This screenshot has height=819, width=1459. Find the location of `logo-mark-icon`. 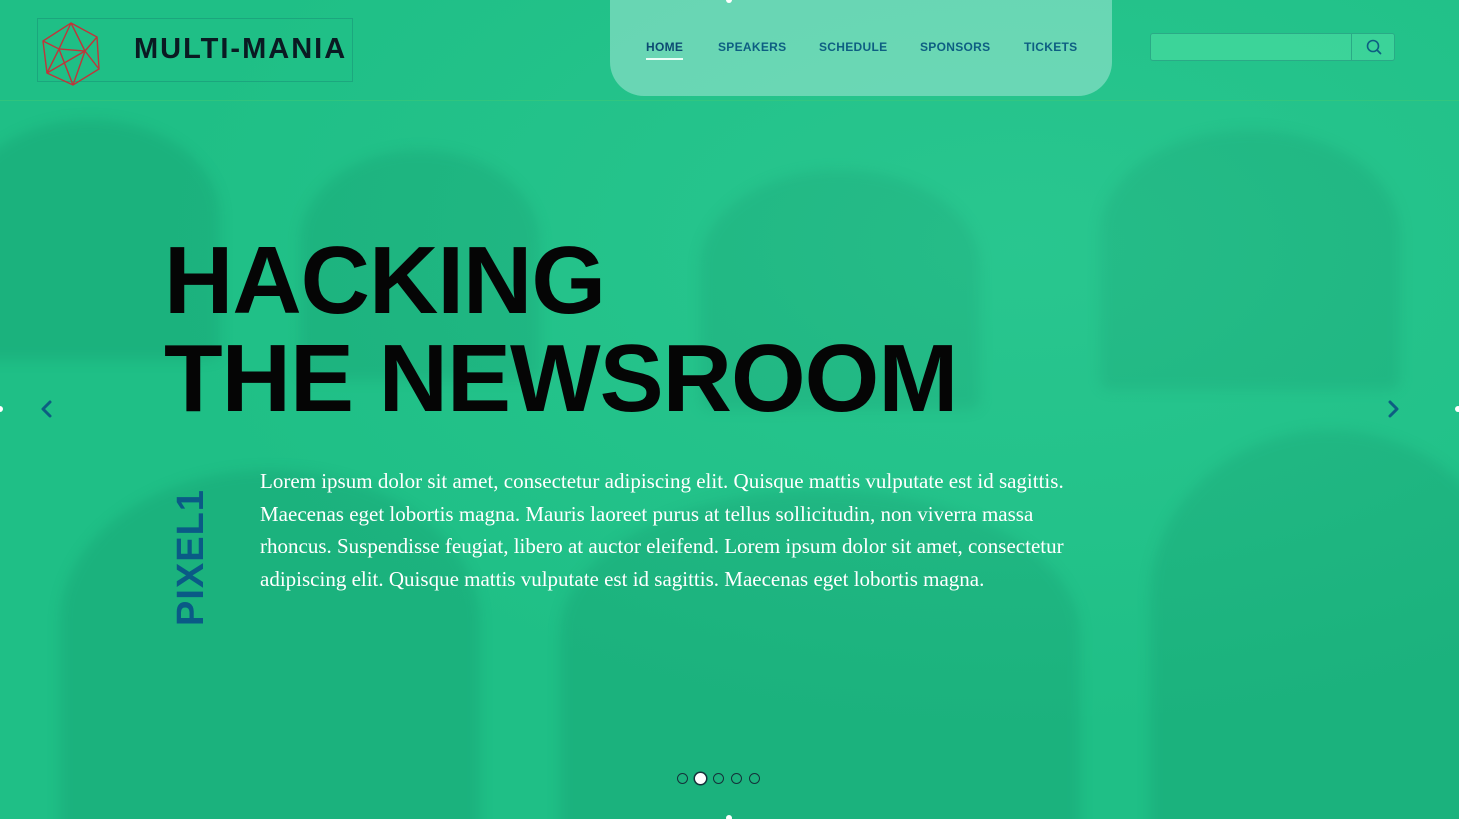

logo-mark-icon is located at coordinates (71, 54).